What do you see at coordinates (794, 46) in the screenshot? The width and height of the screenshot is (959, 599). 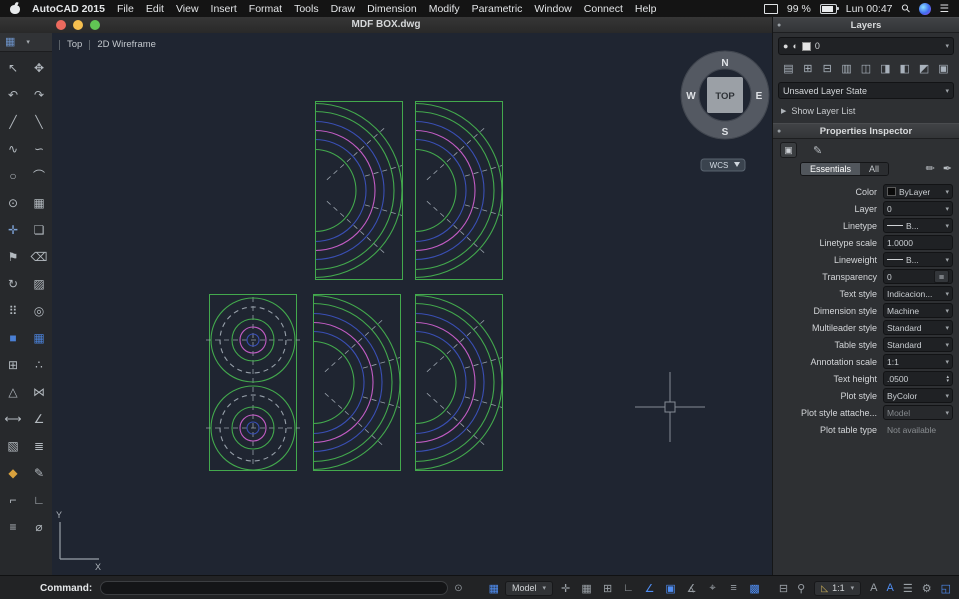 I see `layer-freeze-icon: ◐` at bounding box center [794, 46].